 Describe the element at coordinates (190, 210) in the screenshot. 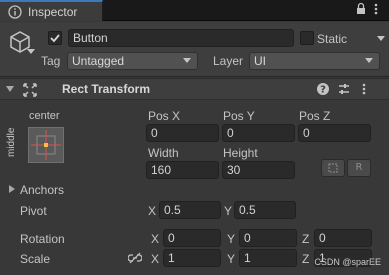

I see `pivot-x-field: 0.5` at that location.